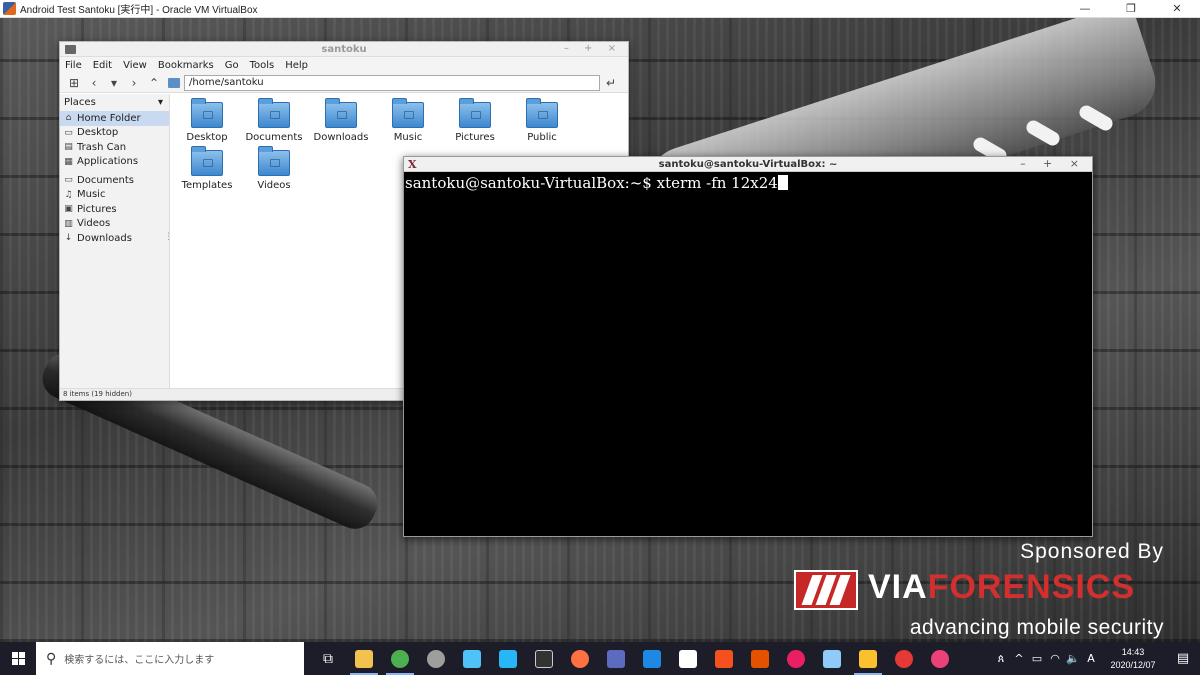  I want to click on task-view-button: ⧉, so click(328, 658).